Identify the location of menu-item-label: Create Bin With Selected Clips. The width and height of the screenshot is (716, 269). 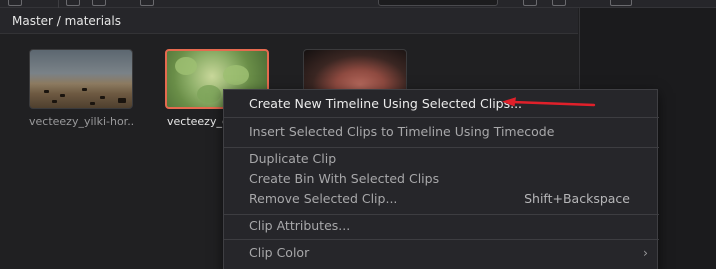
(344, 178).